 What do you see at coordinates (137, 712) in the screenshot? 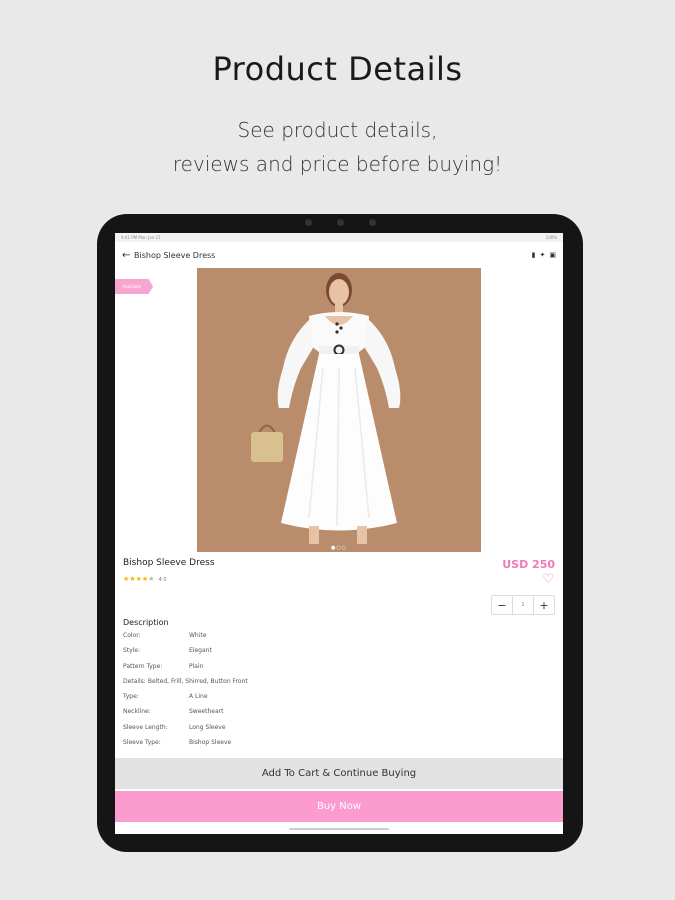
I see `description-key: Neckline:` at bounding box center [137, 712].